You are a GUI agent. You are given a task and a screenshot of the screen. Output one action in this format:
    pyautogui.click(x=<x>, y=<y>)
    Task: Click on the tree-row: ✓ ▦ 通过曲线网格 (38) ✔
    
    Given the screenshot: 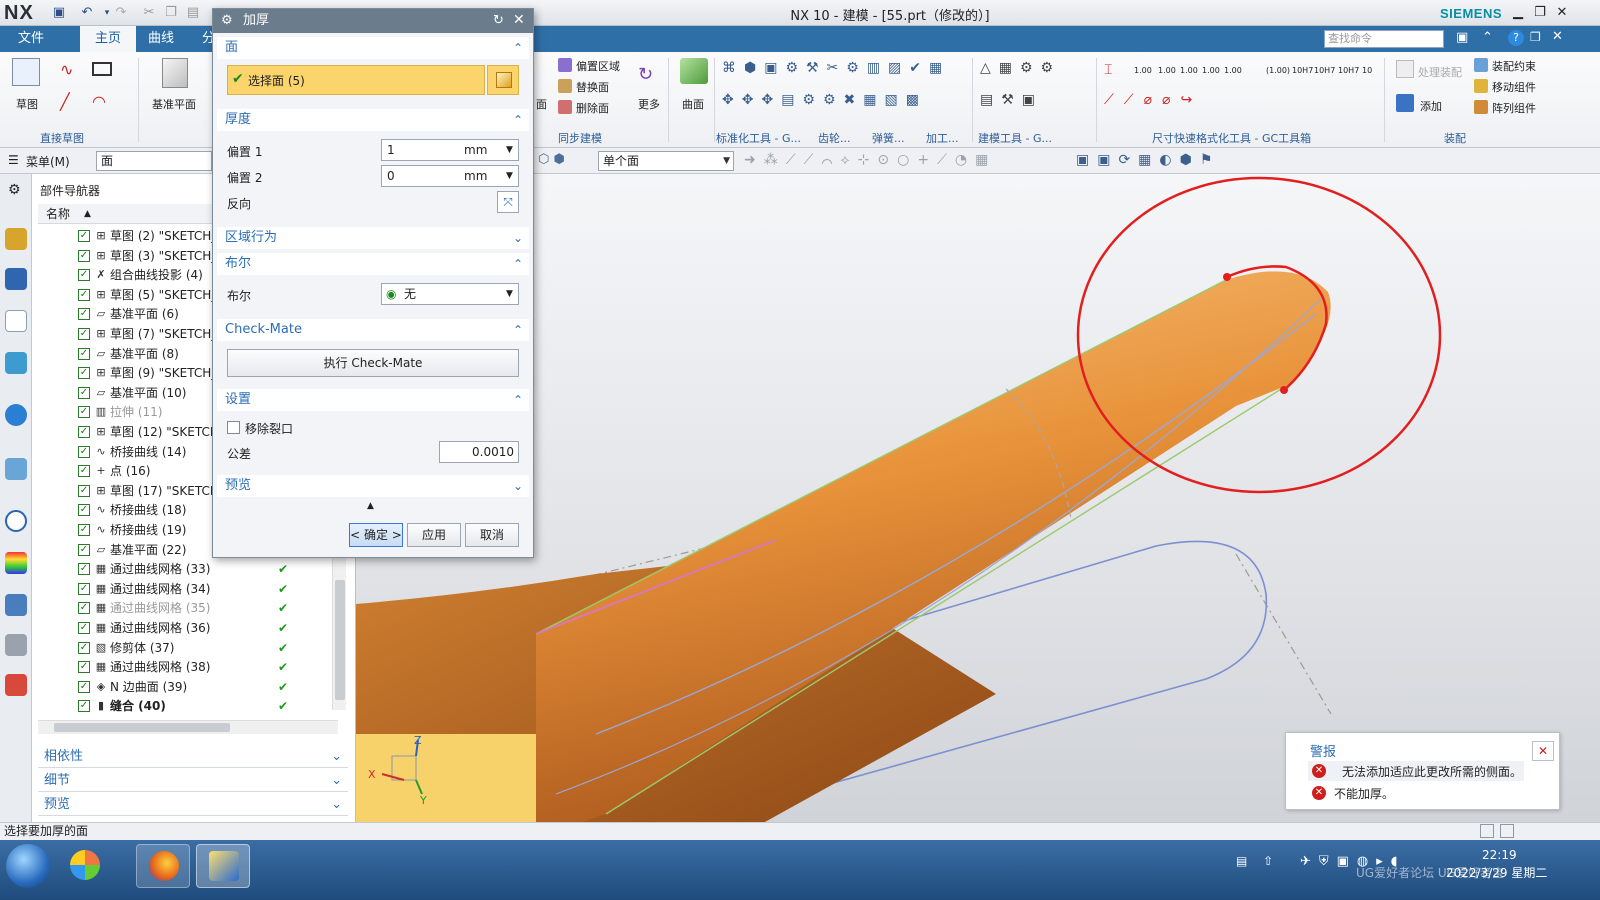 What is the action you would take?
    pyautogui.click(x=188, y=667)
    